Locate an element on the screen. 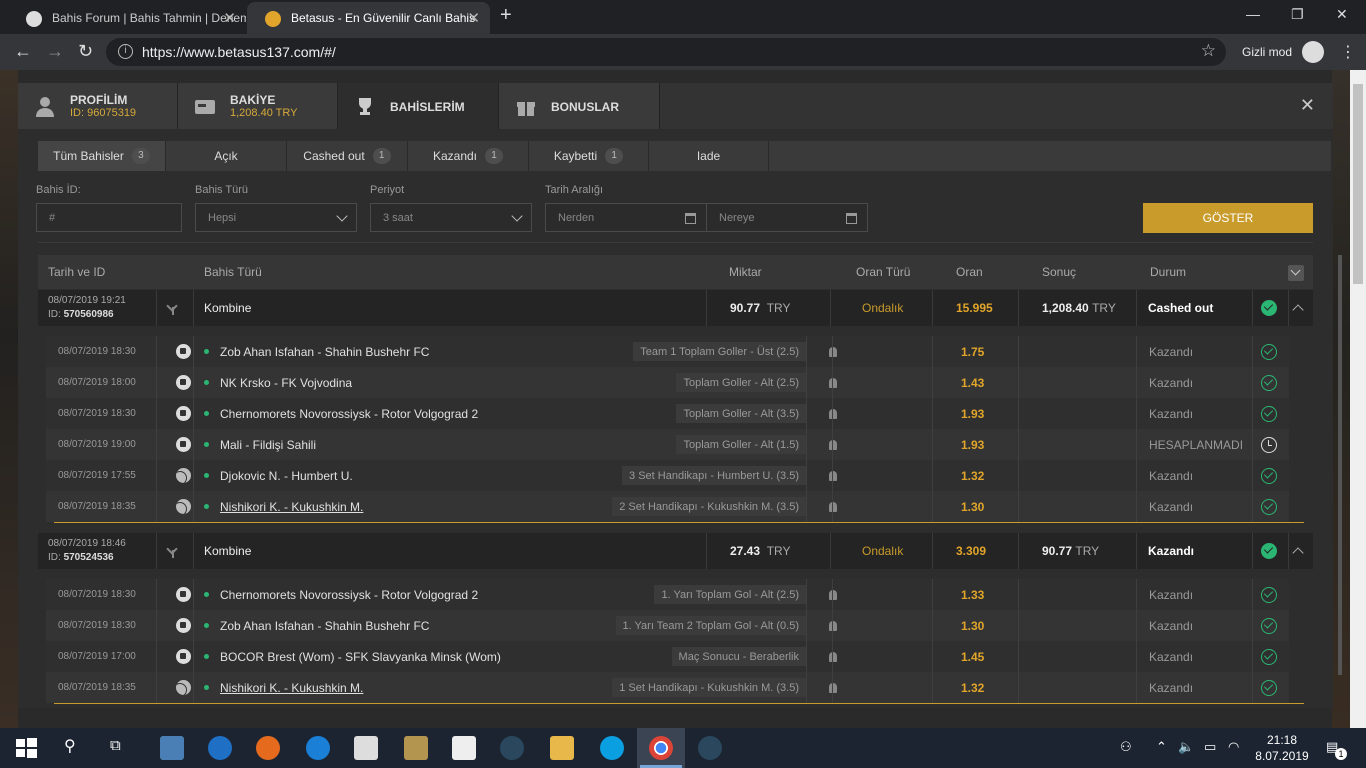 The image size is (1366, 768). chevron-up-icon: ⌃ is located at coordinates (1161, 747).